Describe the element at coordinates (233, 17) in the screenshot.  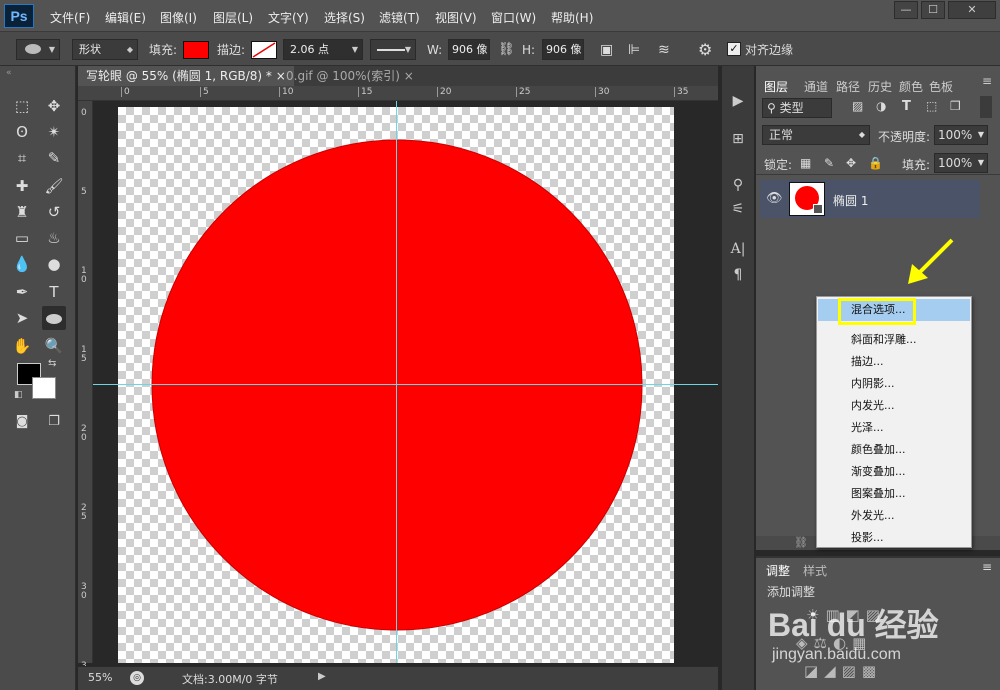
I see `menu-layer: 图层(L)` at that location.